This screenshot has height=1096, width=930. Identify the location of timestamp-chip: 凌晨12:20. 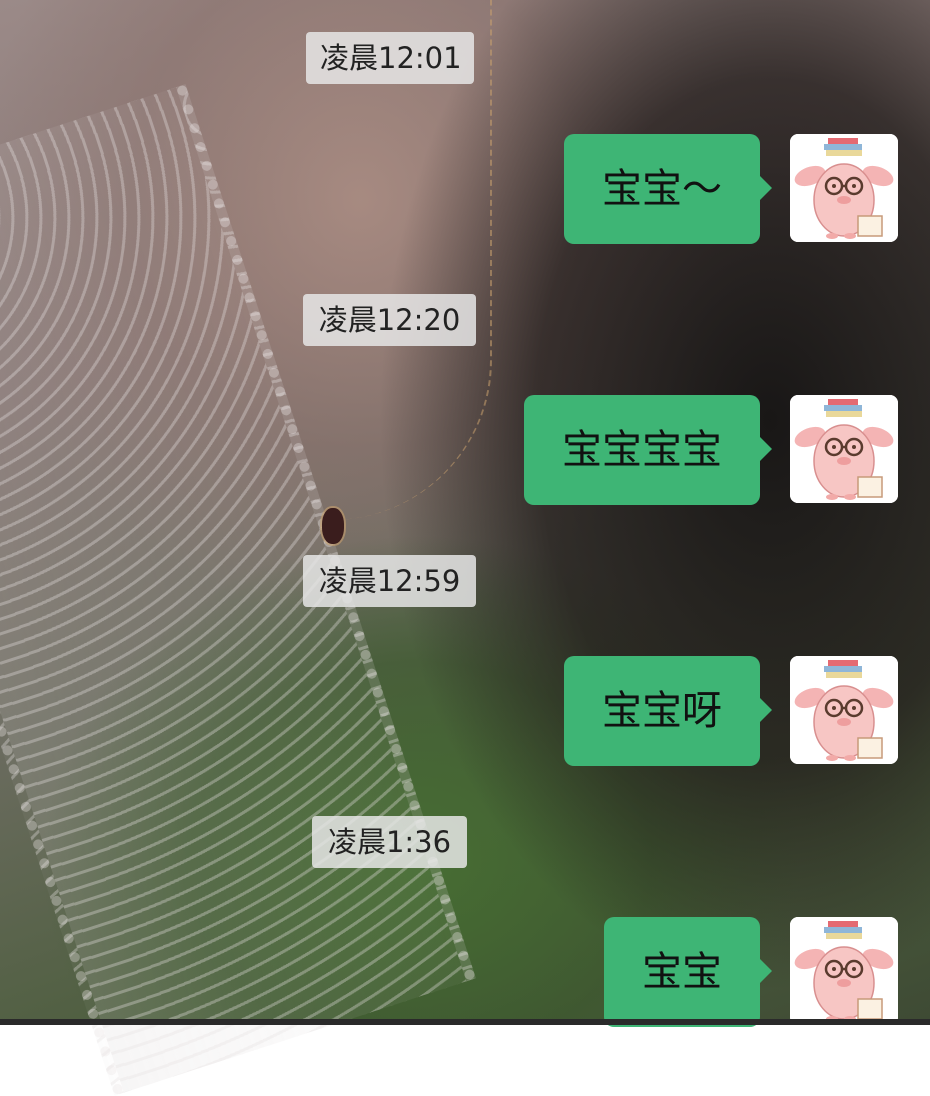
(389, 320).